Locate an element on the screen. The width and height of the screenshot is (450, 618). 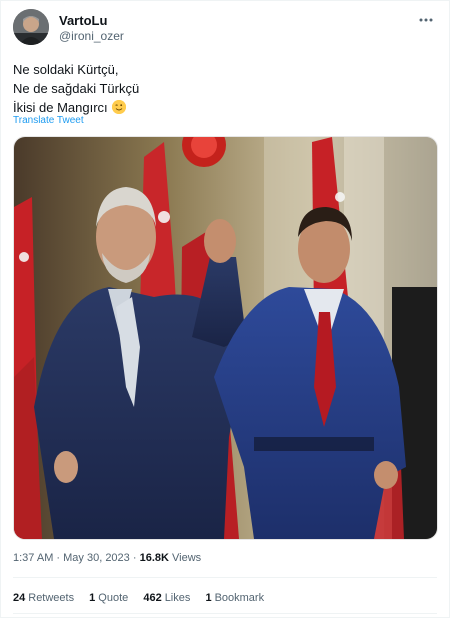
likes-count: 462 is located at coordinates (152, 598).